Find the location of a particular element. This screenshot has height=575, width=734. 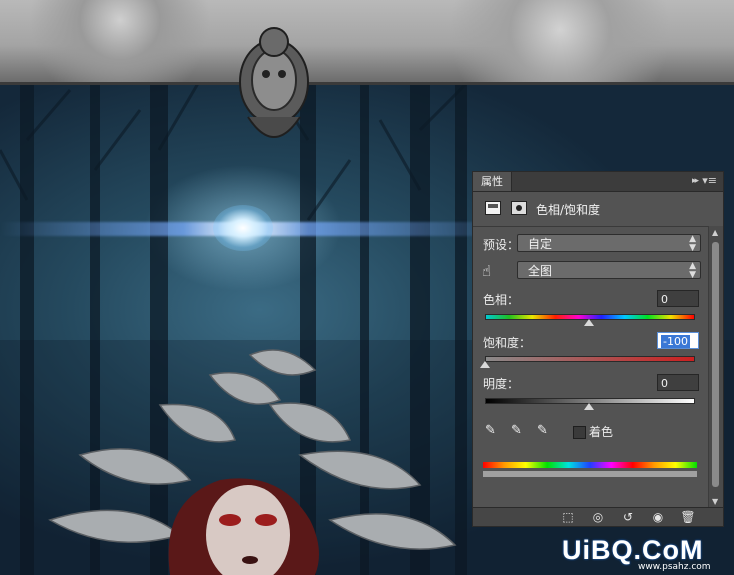

panel-scrollbar: ▲ ▼ is located at coordinates (715, 367).